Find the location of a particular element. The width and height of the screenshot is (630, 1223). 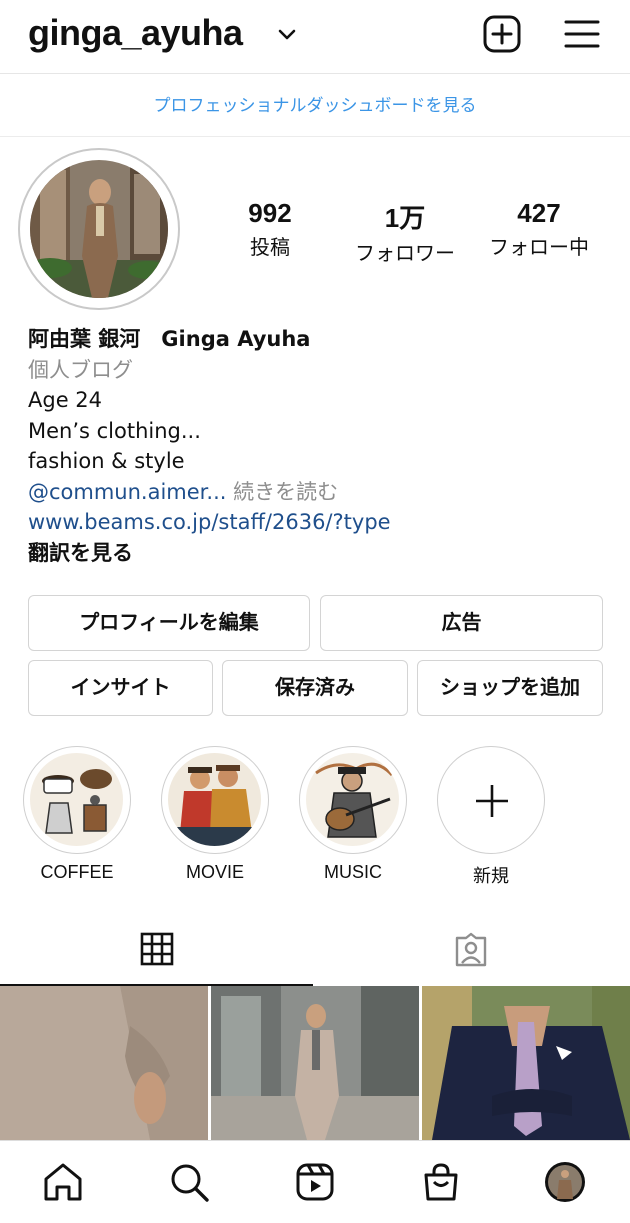

bio-mention-line: @commun.aimer... 続きを読む is located at coordinates (318, 492).